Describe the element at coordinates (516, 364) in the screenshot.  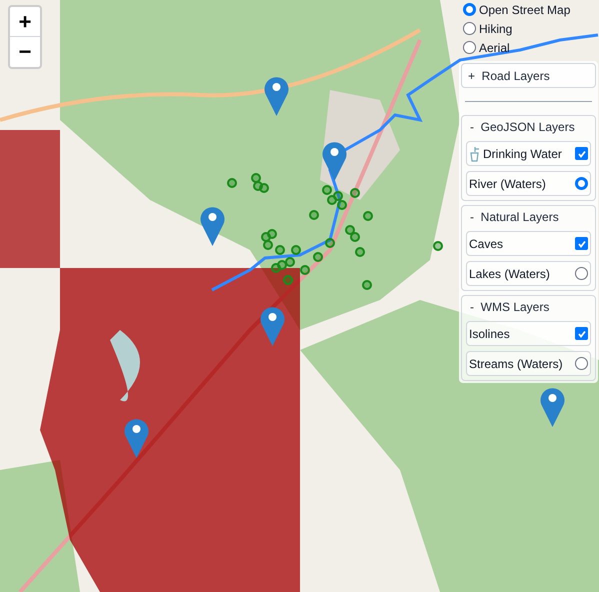
I see `layer-label: Streams (Waters)` at that location.